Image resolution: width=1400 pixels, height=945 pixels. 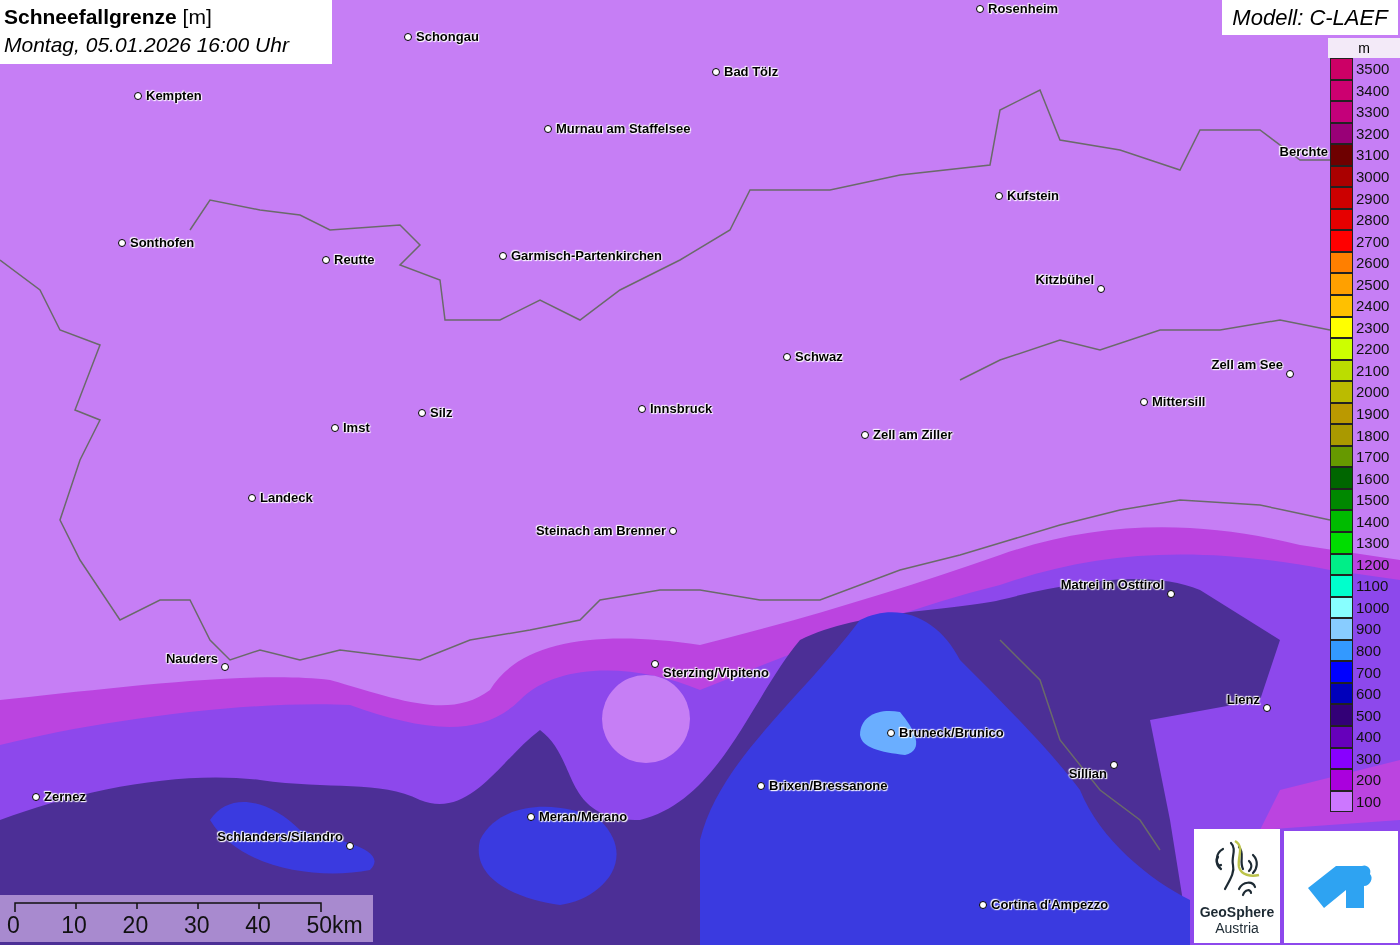 I want to click on city-label: Silz, so click(x=441, y=413).